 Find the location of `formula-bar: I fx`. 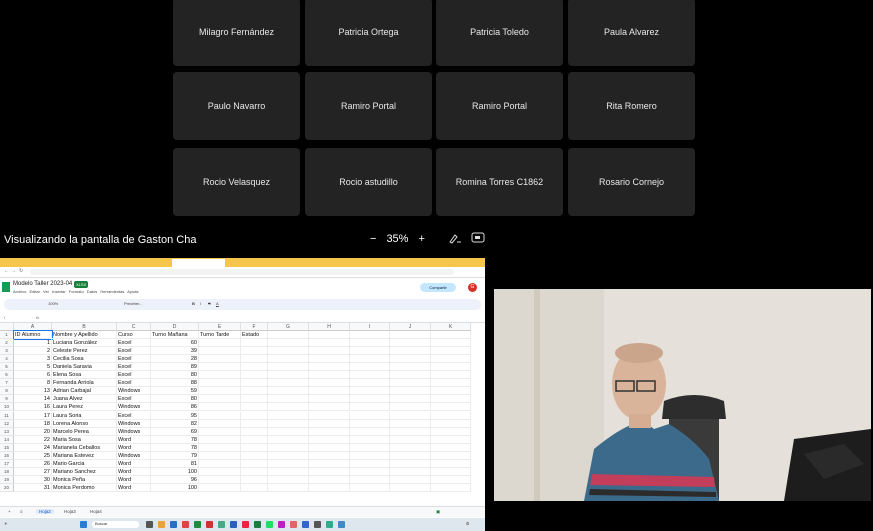

formula-bar: I fx is located at coordinates (242, 318).